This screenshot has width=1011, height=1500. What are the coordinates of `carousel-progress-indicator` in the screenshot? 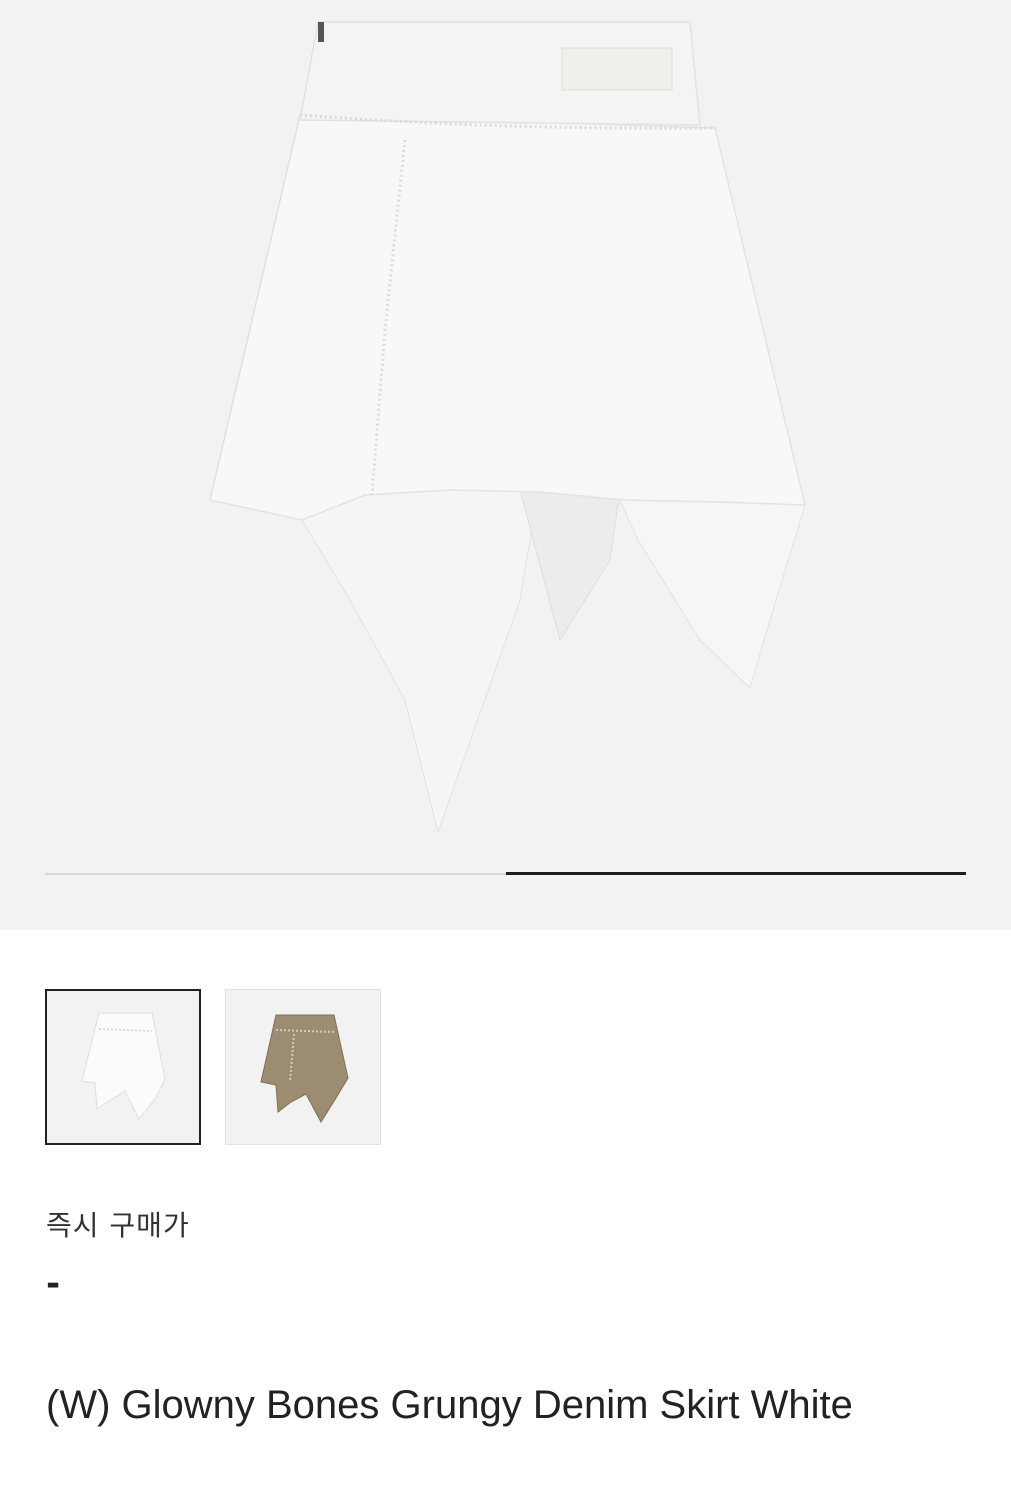 It's located at (735, 873).